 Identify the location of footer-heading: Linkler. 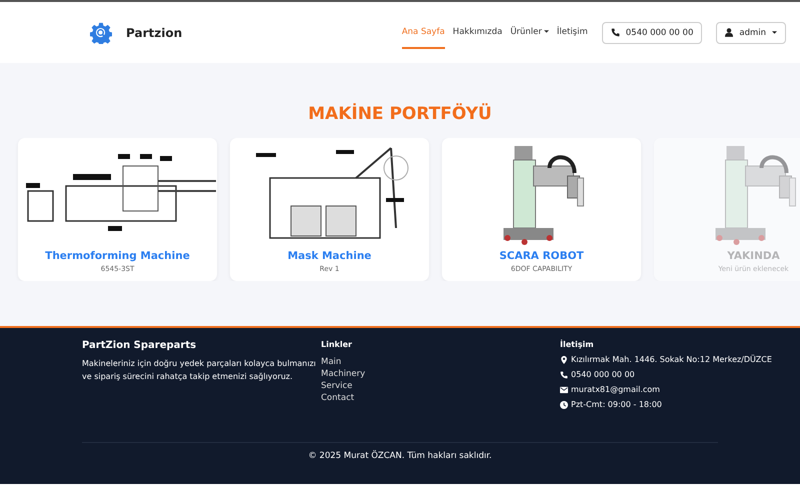
(337, 344).